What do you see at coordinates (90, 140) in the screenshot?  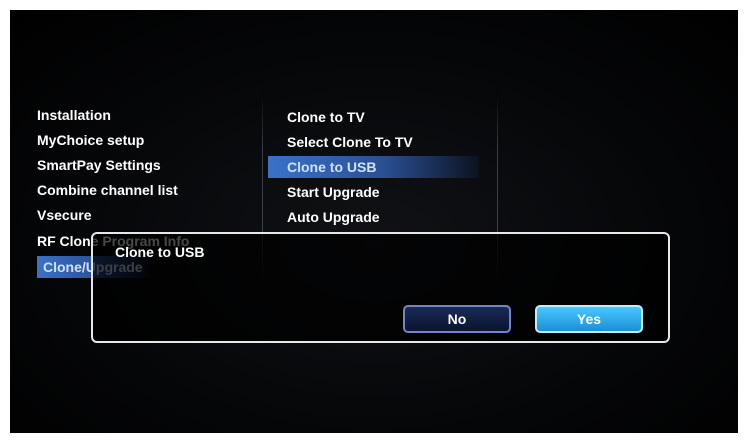 I see `menu-item-mychoice-setup: MyChoice setup` at bounding box center [90, 140].